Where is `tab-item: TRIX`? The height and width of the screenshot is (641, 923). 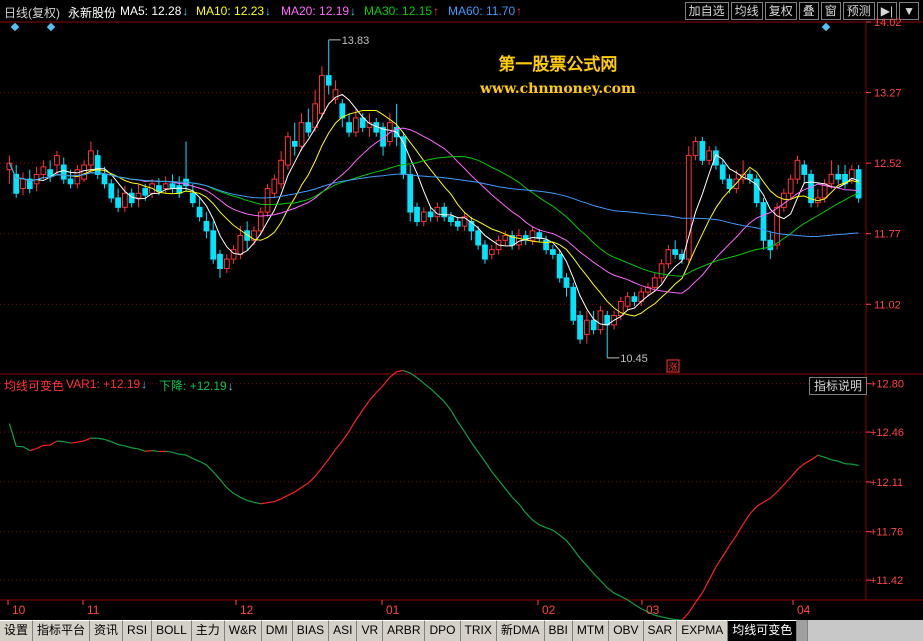 tab-item: TRIX is located at coordinates (478, 630).